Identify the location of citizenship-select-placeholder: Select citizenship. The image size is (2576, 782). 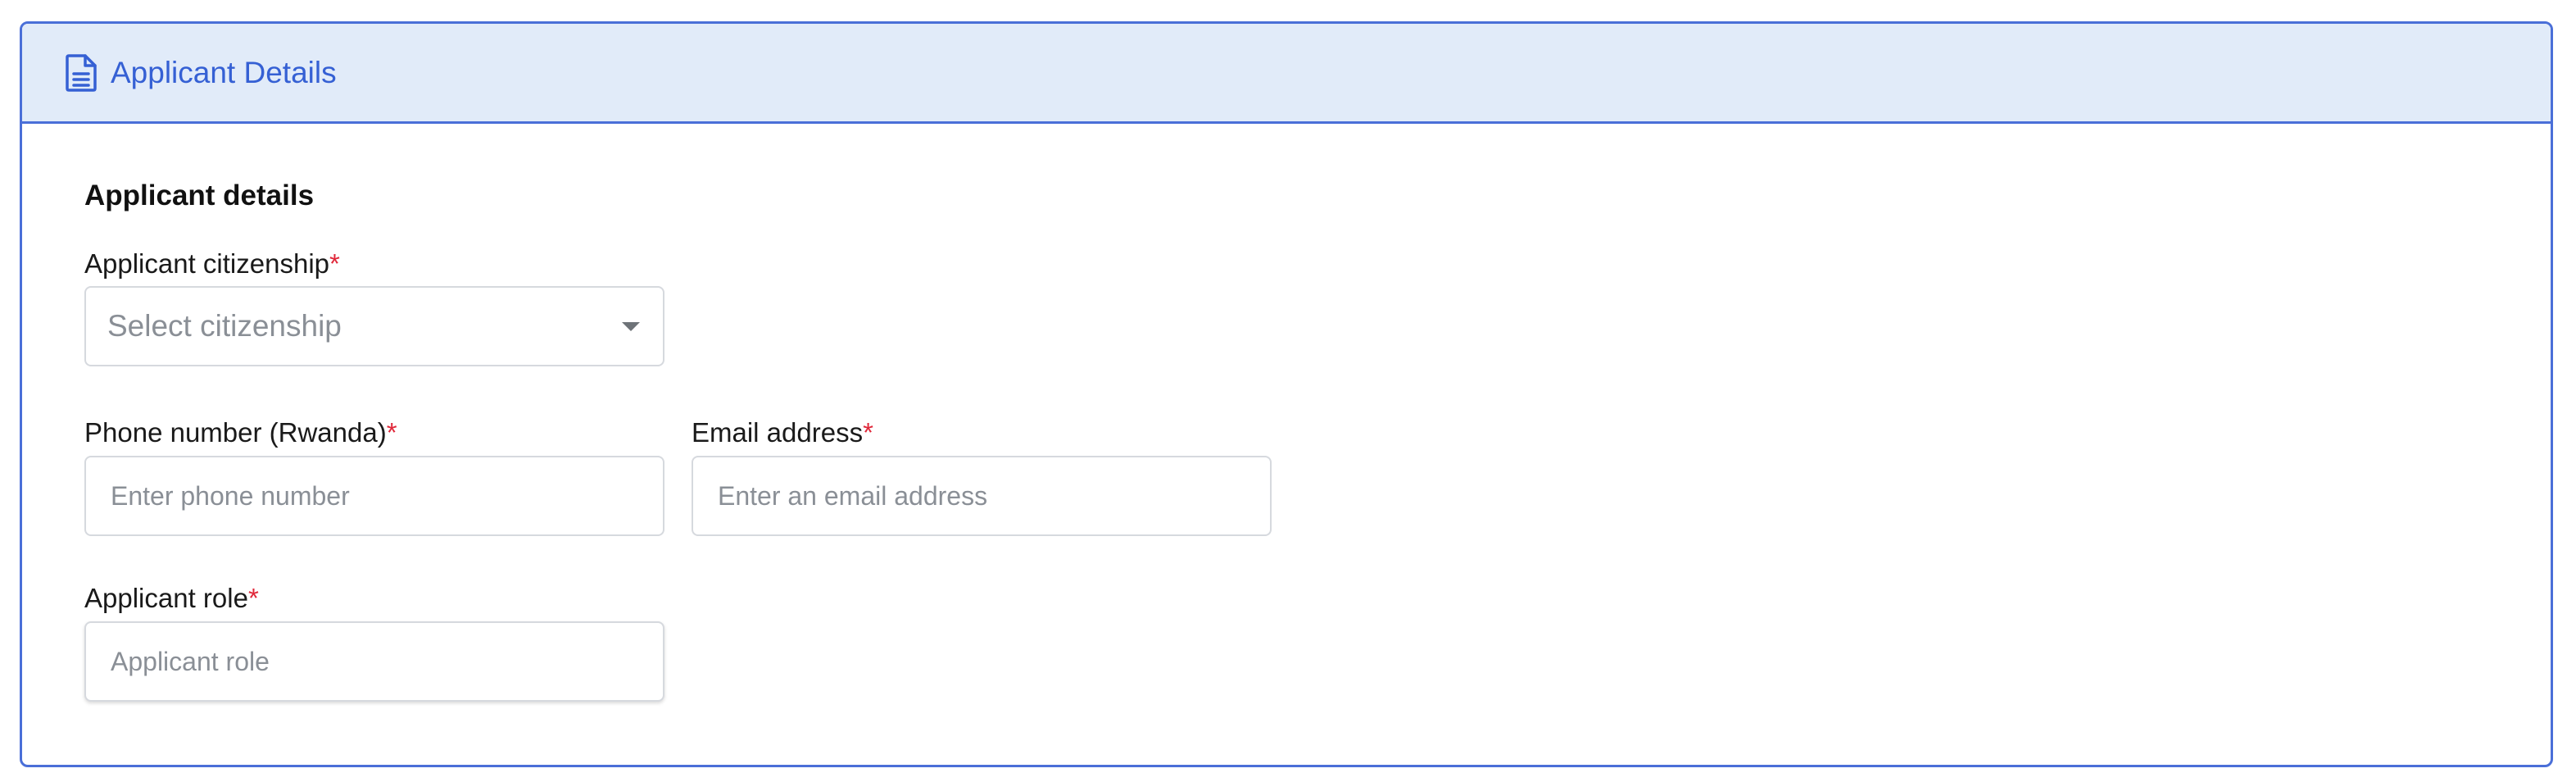
(224, 326).